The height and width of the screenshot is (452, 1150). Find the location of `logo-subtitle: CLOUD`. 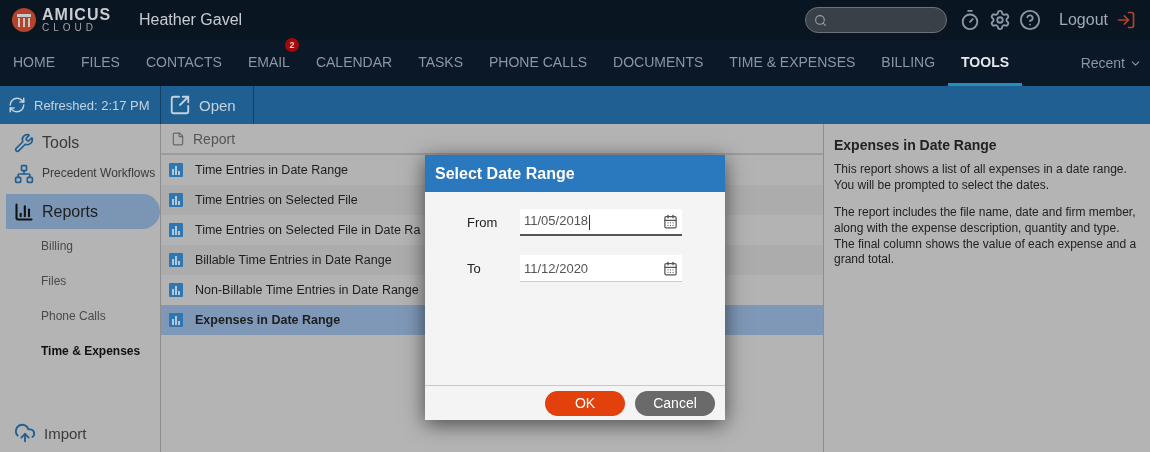

logo-subtitle: CLOUD is located at coordinates (70, 28).